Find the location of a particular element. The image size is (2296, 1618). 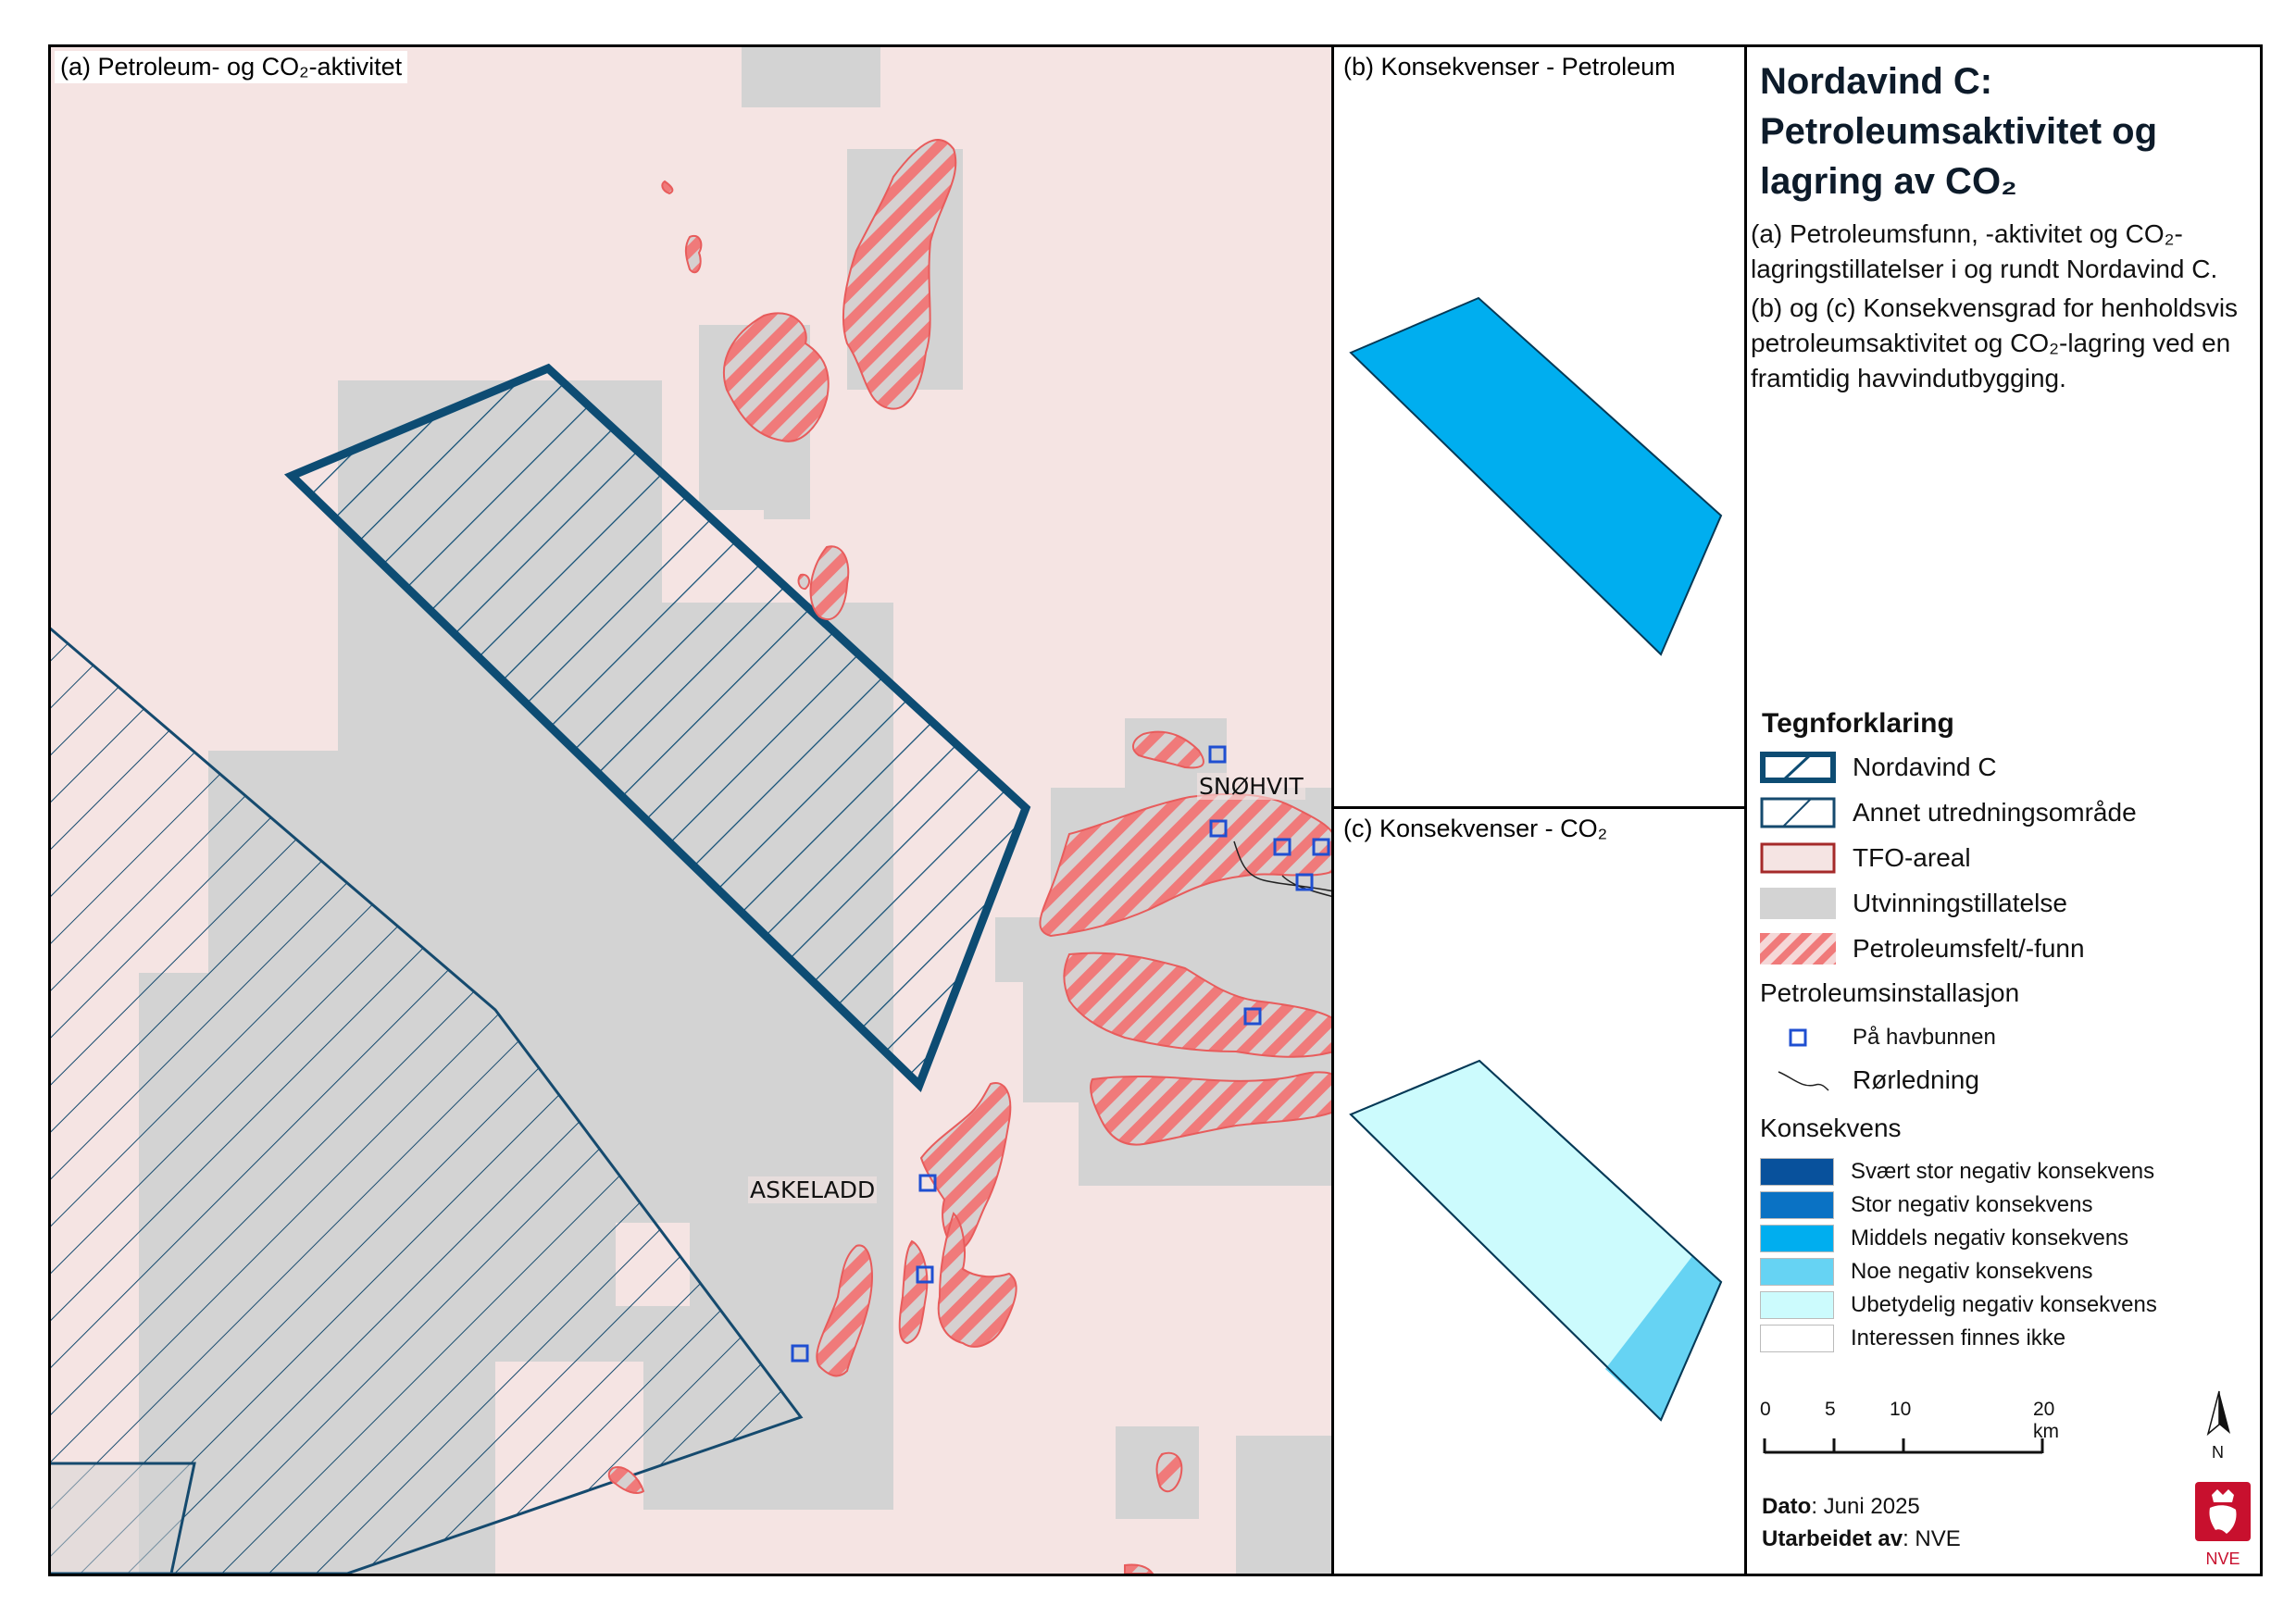

legend-item-tfo-areal: TFO-areal is located at coordinates (1865, 858).